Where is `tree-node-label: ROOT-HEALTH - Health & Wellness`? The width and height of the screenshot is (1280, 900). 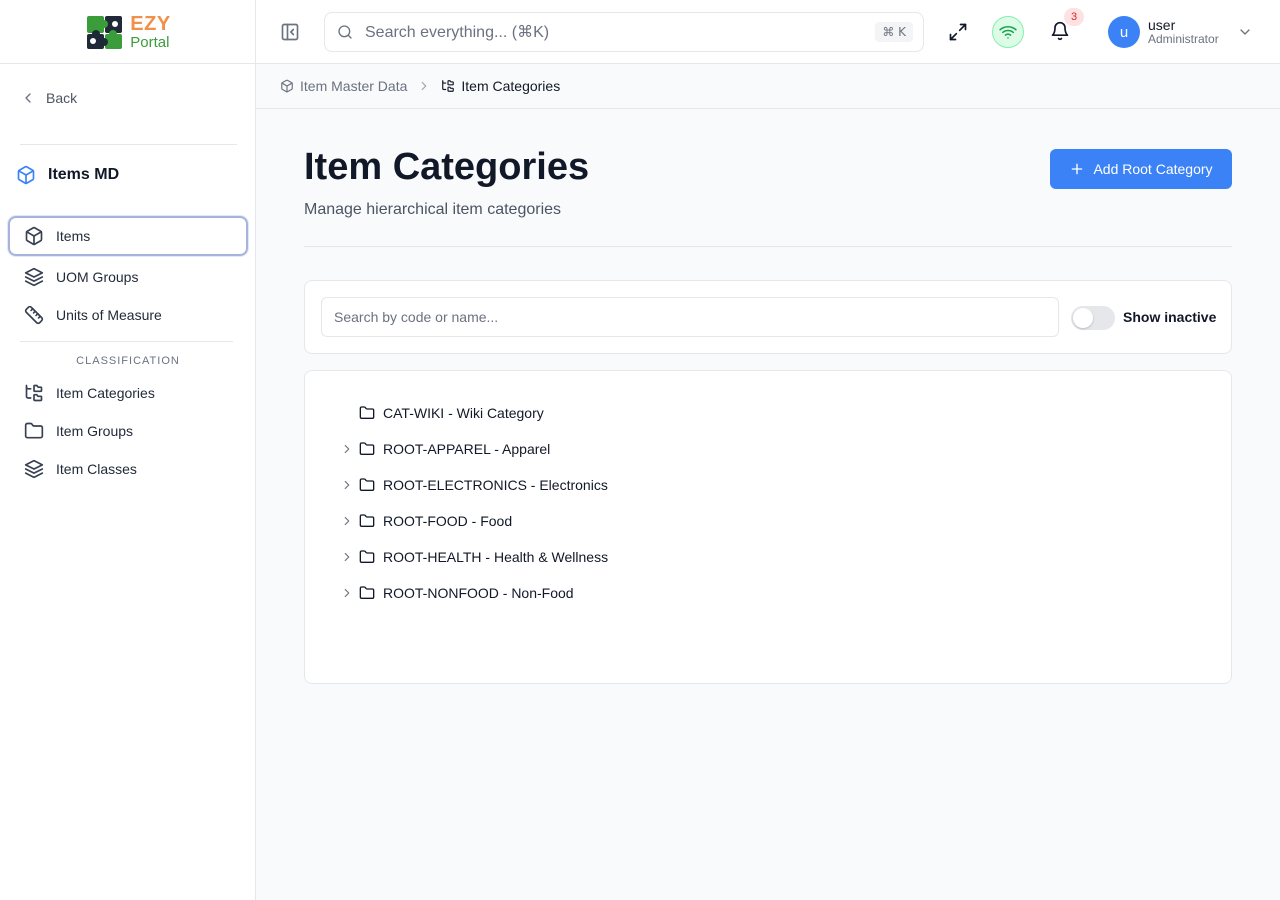
tree-node-label: ROOT-HEALTH - Health & Wellness is located at coordinates (496, 557).